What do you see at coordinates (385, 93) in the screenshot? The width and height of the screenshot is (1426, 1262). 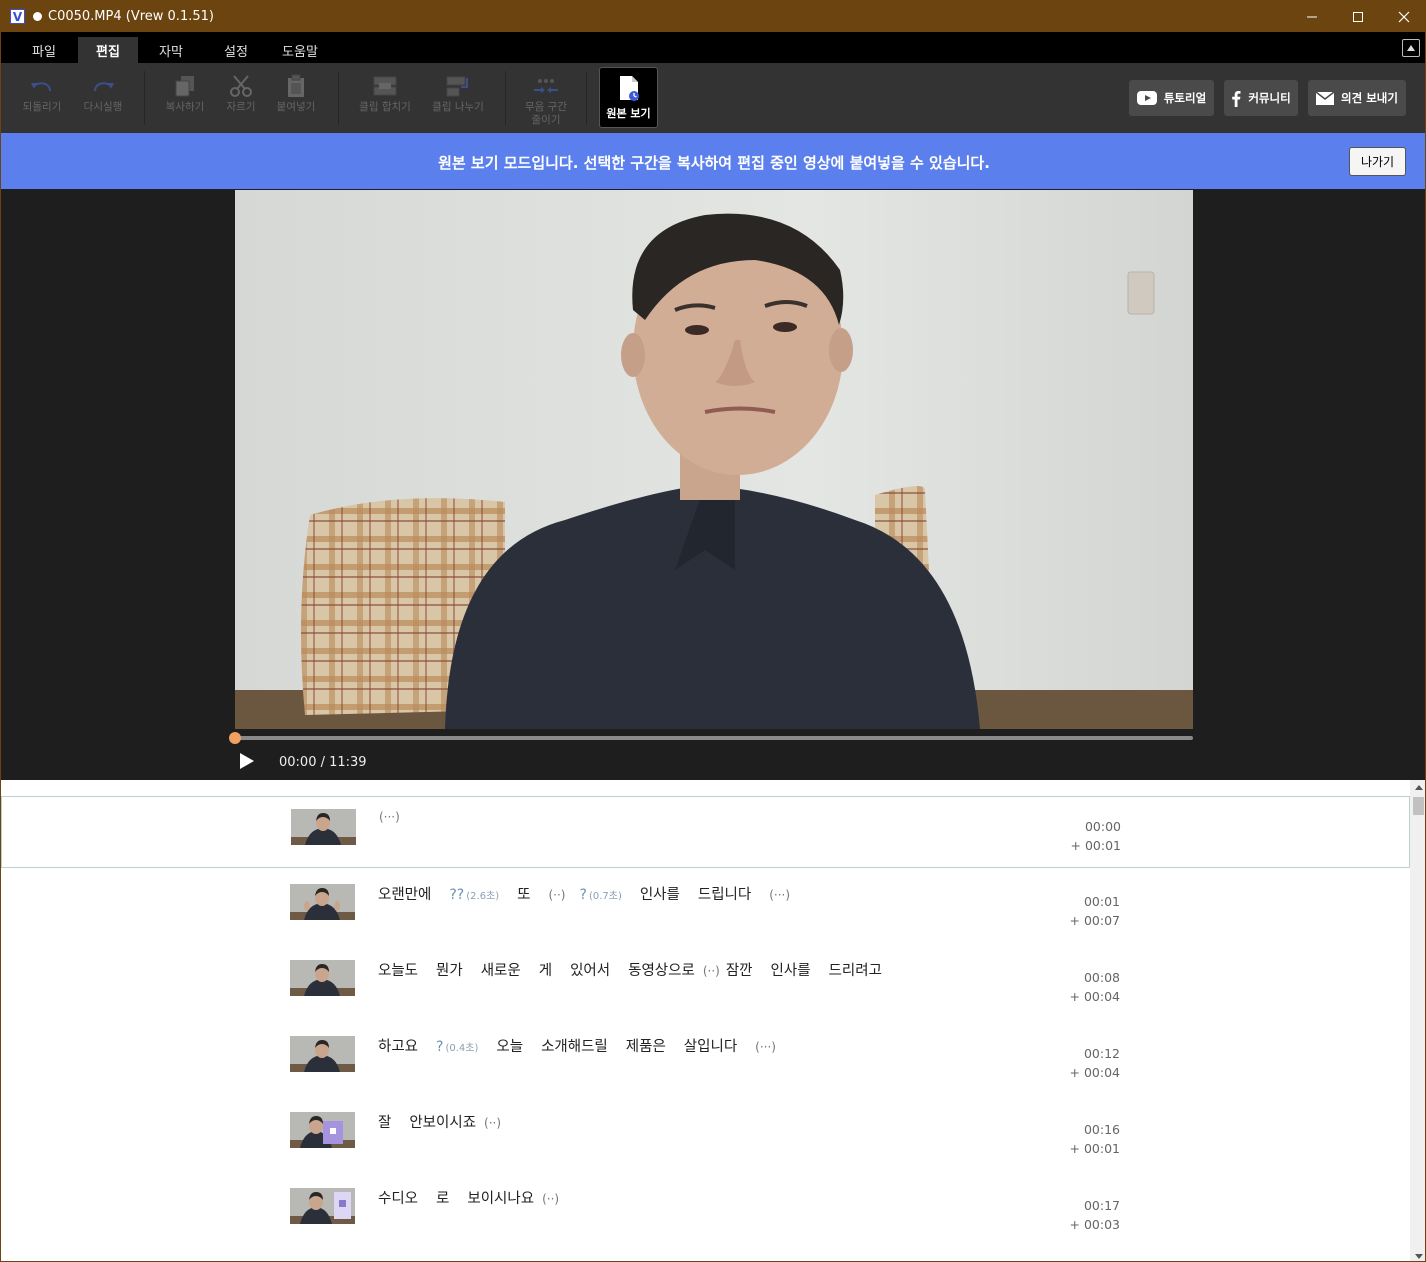 I see `merge-clip-button: 클립 합치기` at bounding box center [385, 93].